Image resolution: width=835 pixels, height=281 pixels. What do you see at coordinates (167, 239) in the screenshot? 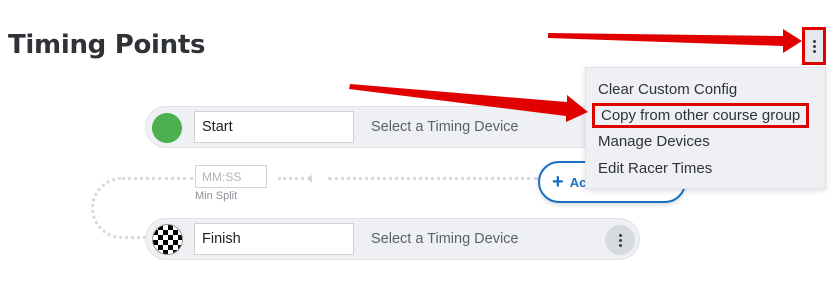
I see `checkered-flag-icon` at bounding box center [167, 239].